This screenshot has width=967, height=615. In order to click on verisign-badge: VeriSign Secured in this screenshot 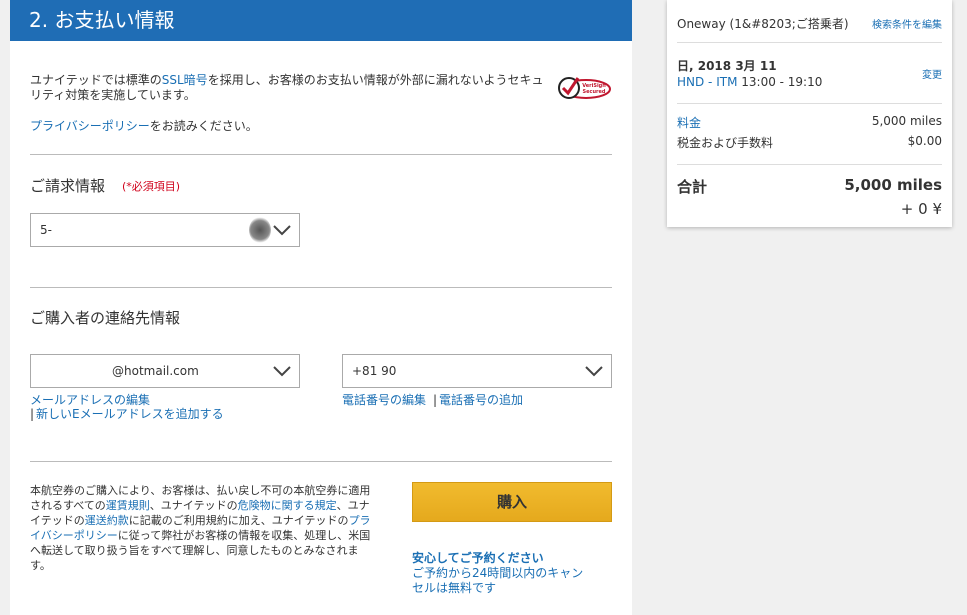, I will do `click(584, 87)`.